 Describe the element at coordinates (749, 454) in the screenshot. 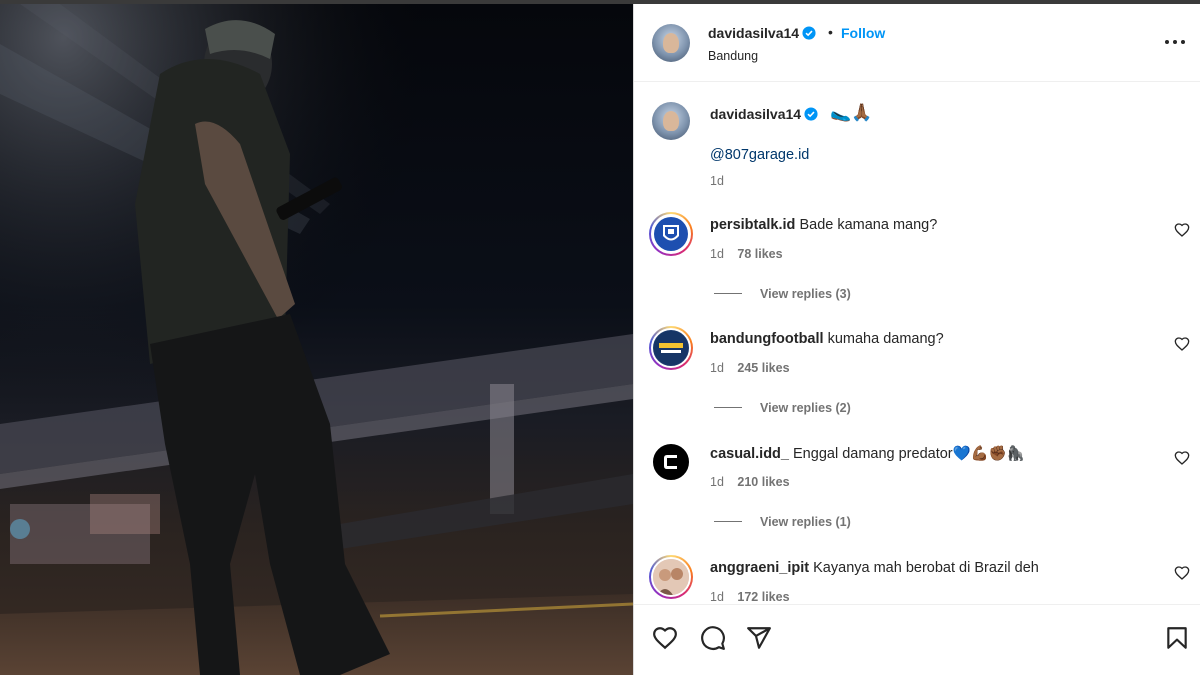

I see `comment-username: casual.idd_` at that location.